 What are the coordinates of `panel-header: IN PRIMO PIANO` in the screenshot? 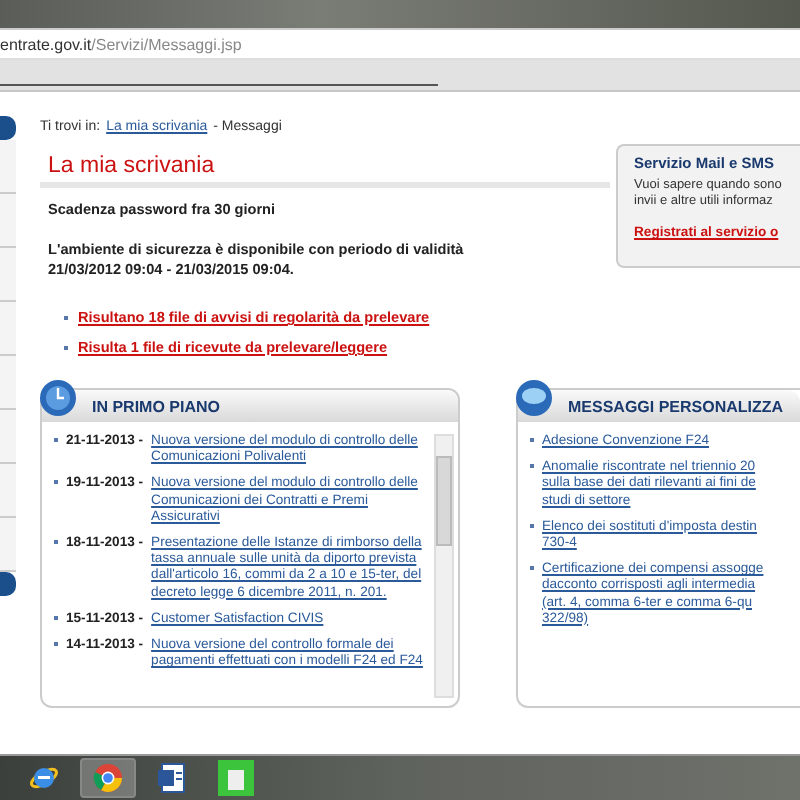 It's located at (250, 406).